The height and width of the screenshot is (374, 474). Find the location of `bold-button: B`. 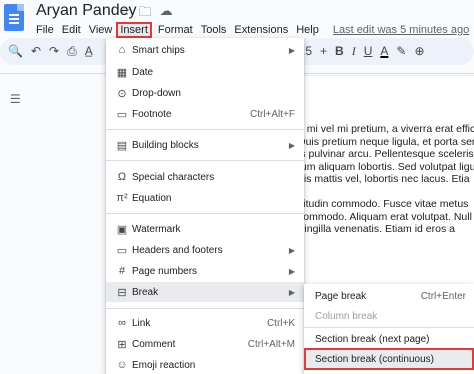

bold-button: B is located at coordinates (339, 51).